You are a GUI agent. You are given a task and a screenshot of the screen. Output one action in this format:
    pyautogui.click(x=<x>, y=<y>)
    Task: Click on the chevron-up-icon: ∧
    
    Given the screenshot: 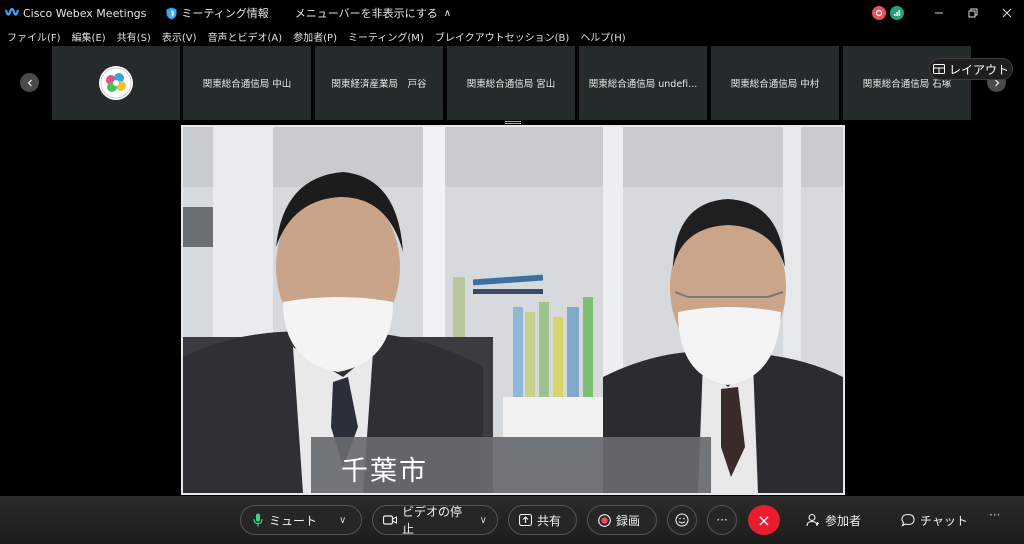 What is the action you would take?
    pyautogui.click(x=447, y=13)
    